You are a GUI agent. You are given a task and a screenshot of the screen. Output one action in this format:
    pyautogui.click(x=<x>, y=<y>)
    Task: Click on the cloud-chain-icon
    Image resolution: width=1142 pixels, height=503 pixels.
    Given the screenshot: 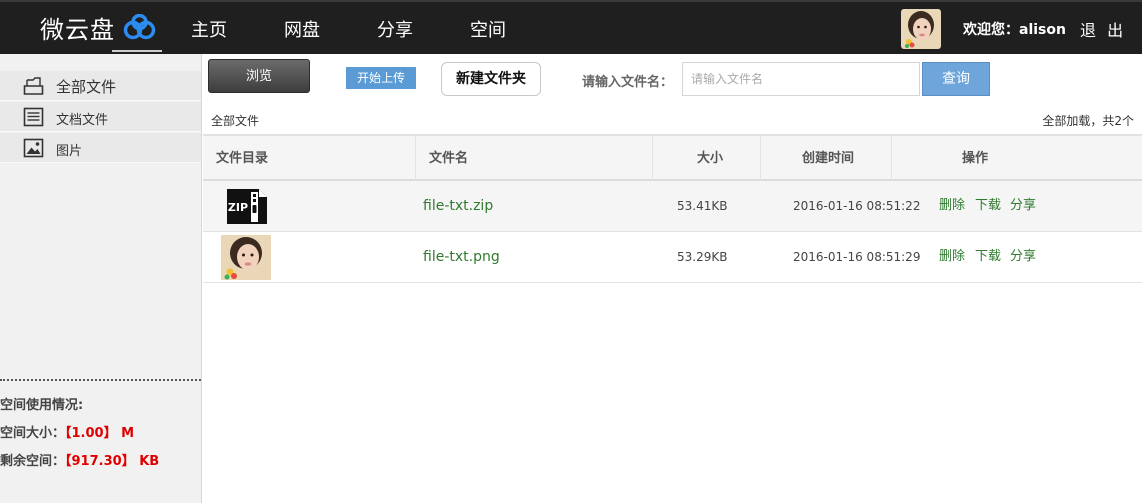 What is the action you would take?
    pyautogui.click(x=139, y=27)
    